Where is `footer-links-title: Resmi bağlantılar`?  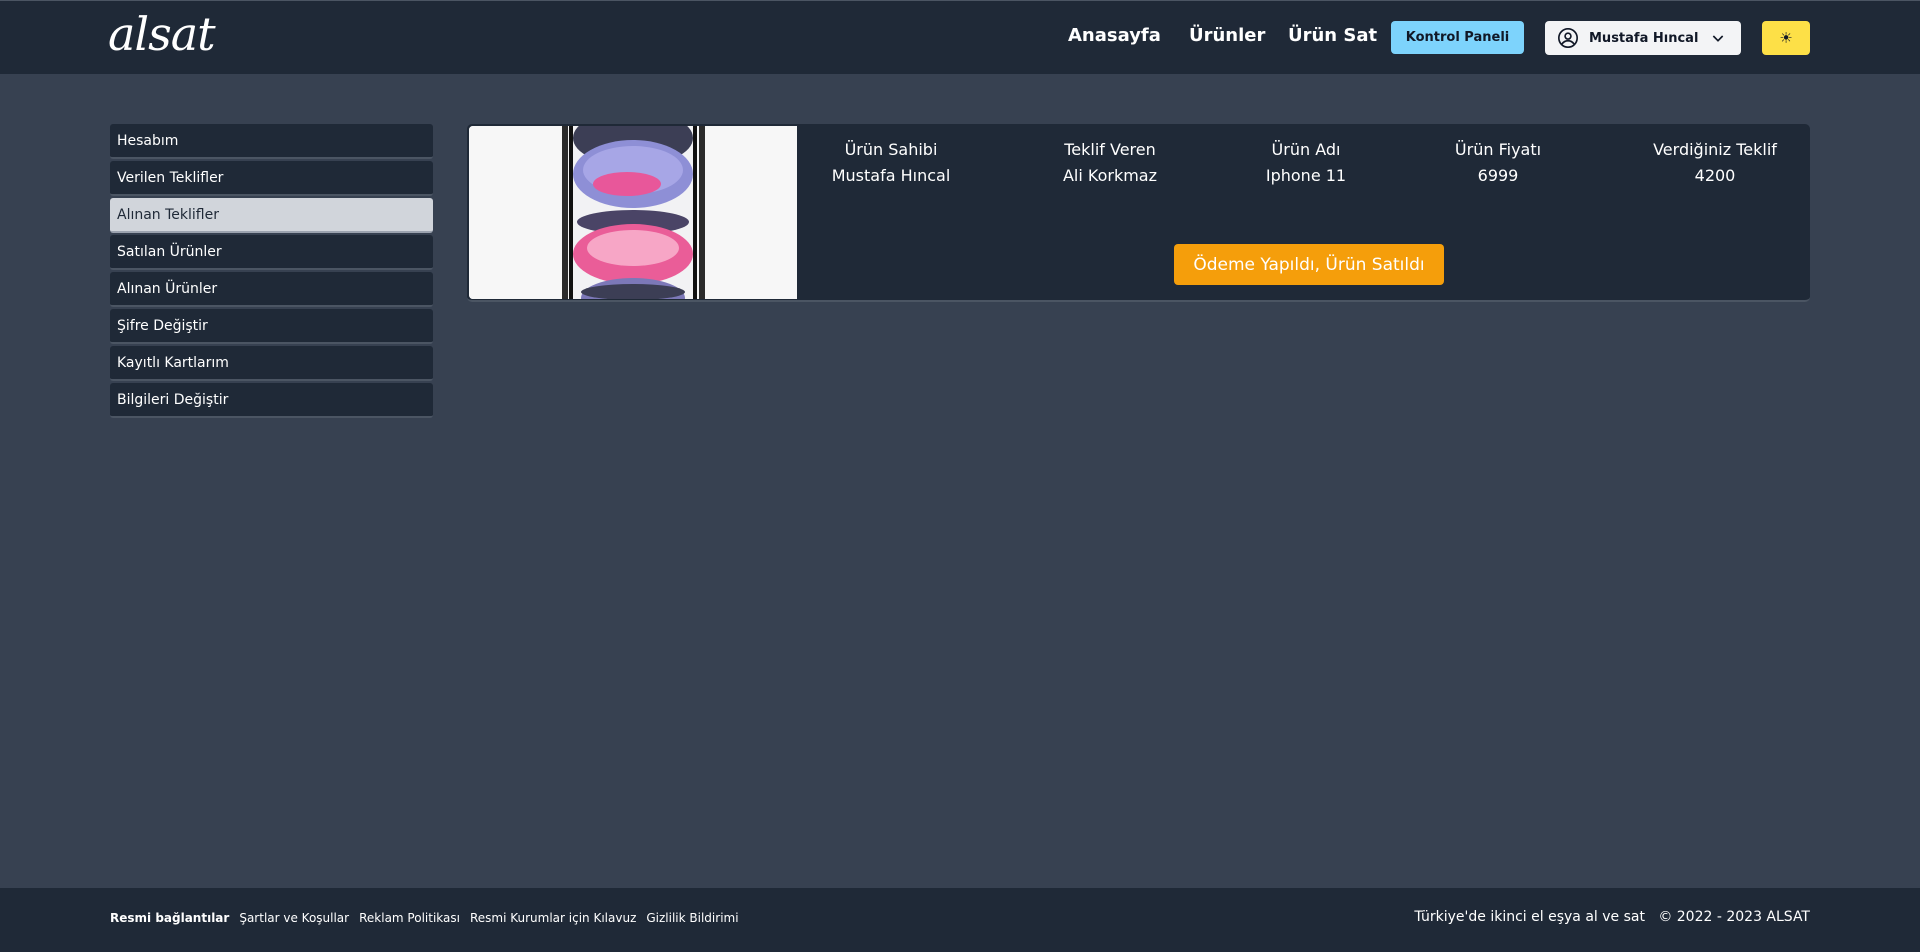
footer-links-title: Resmi bağlantılar is located at coordinates (170, 918).